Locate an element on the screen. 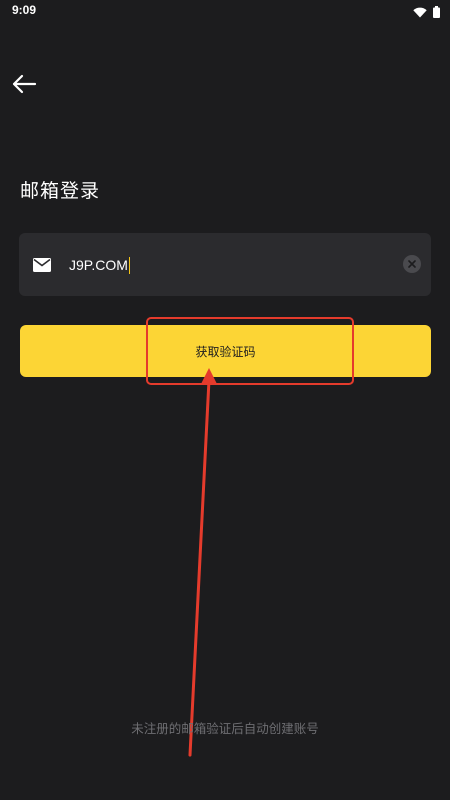  status-time: 9:09 is located at coordinates (24, 10).